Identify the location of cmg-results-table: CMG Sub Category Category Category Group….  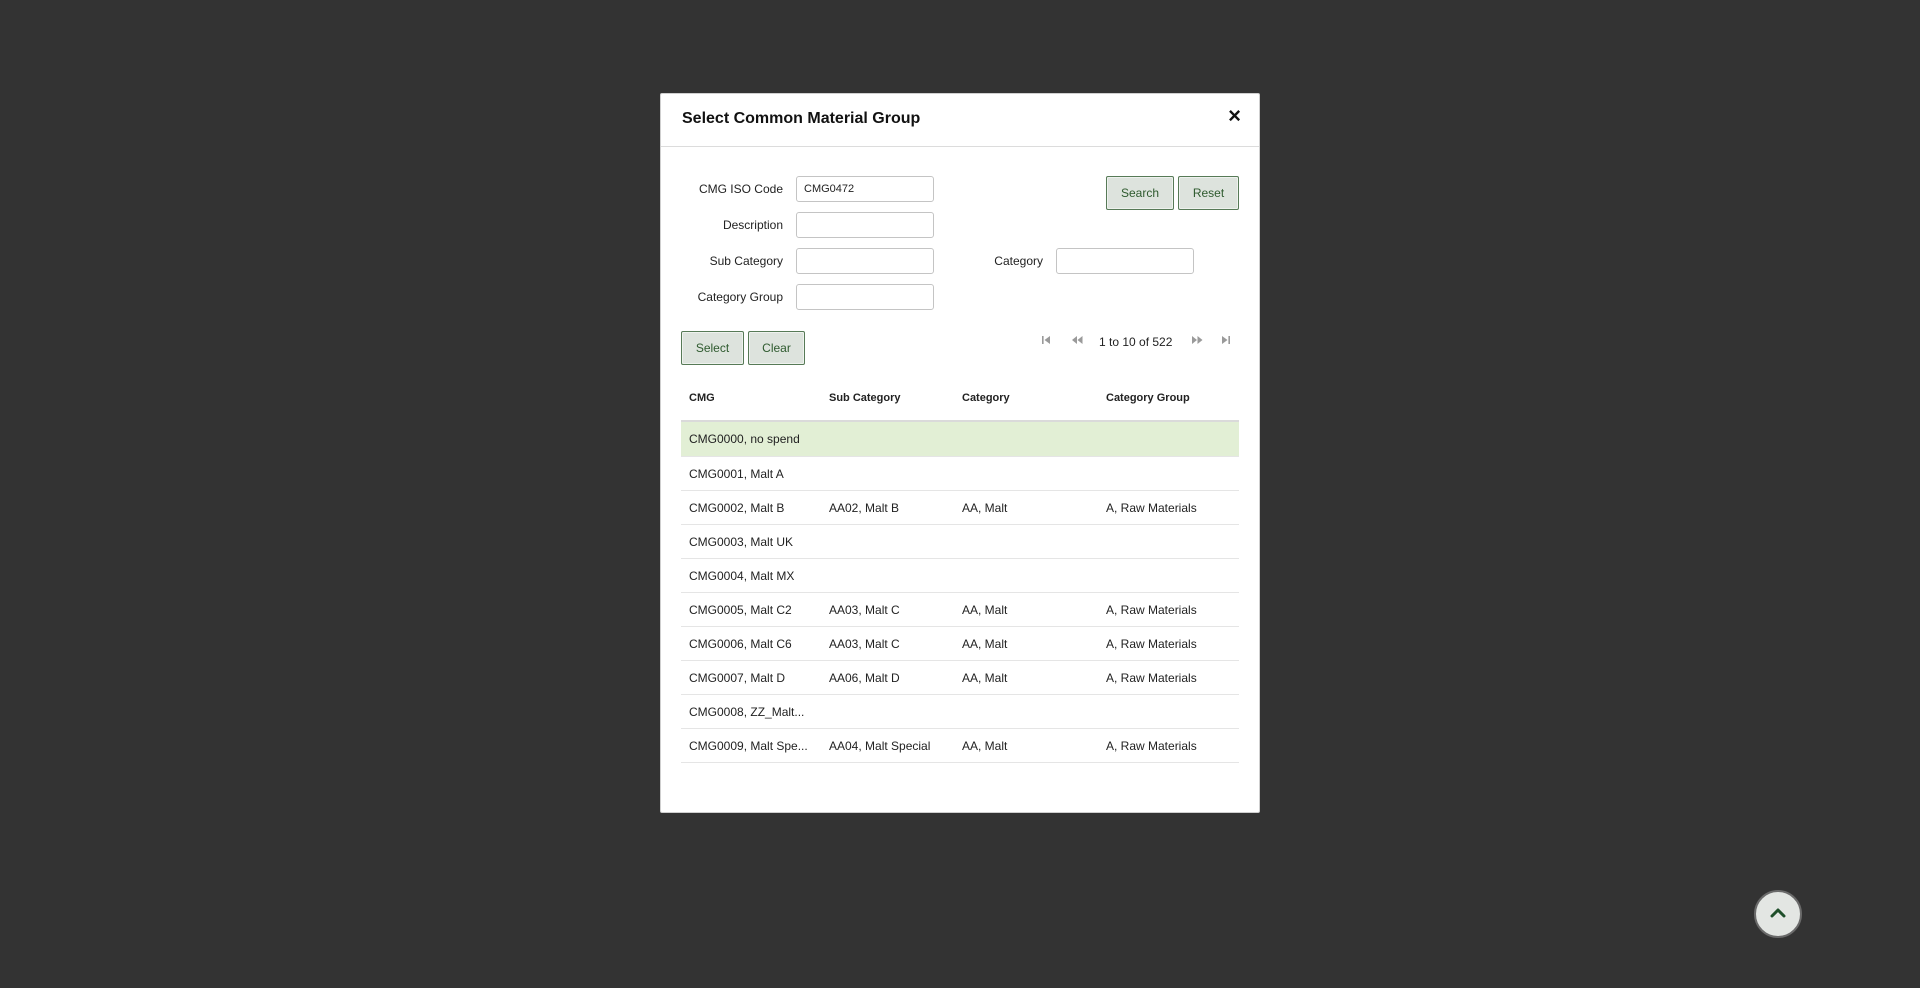
(960, 574).